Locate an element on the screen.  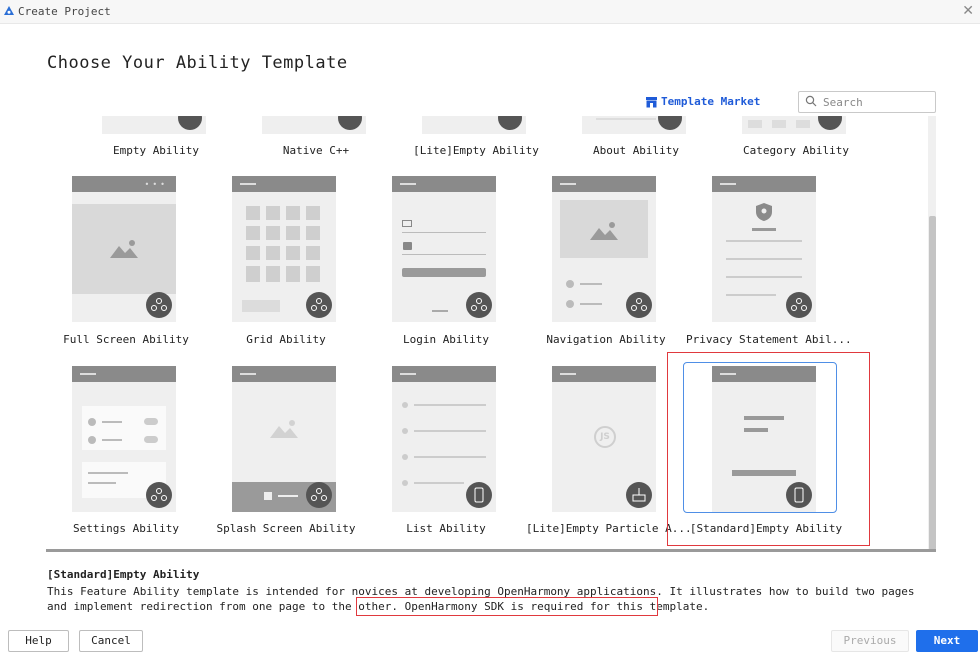
title-bar: Create Project ✕ is located at coordinates (490, 12).